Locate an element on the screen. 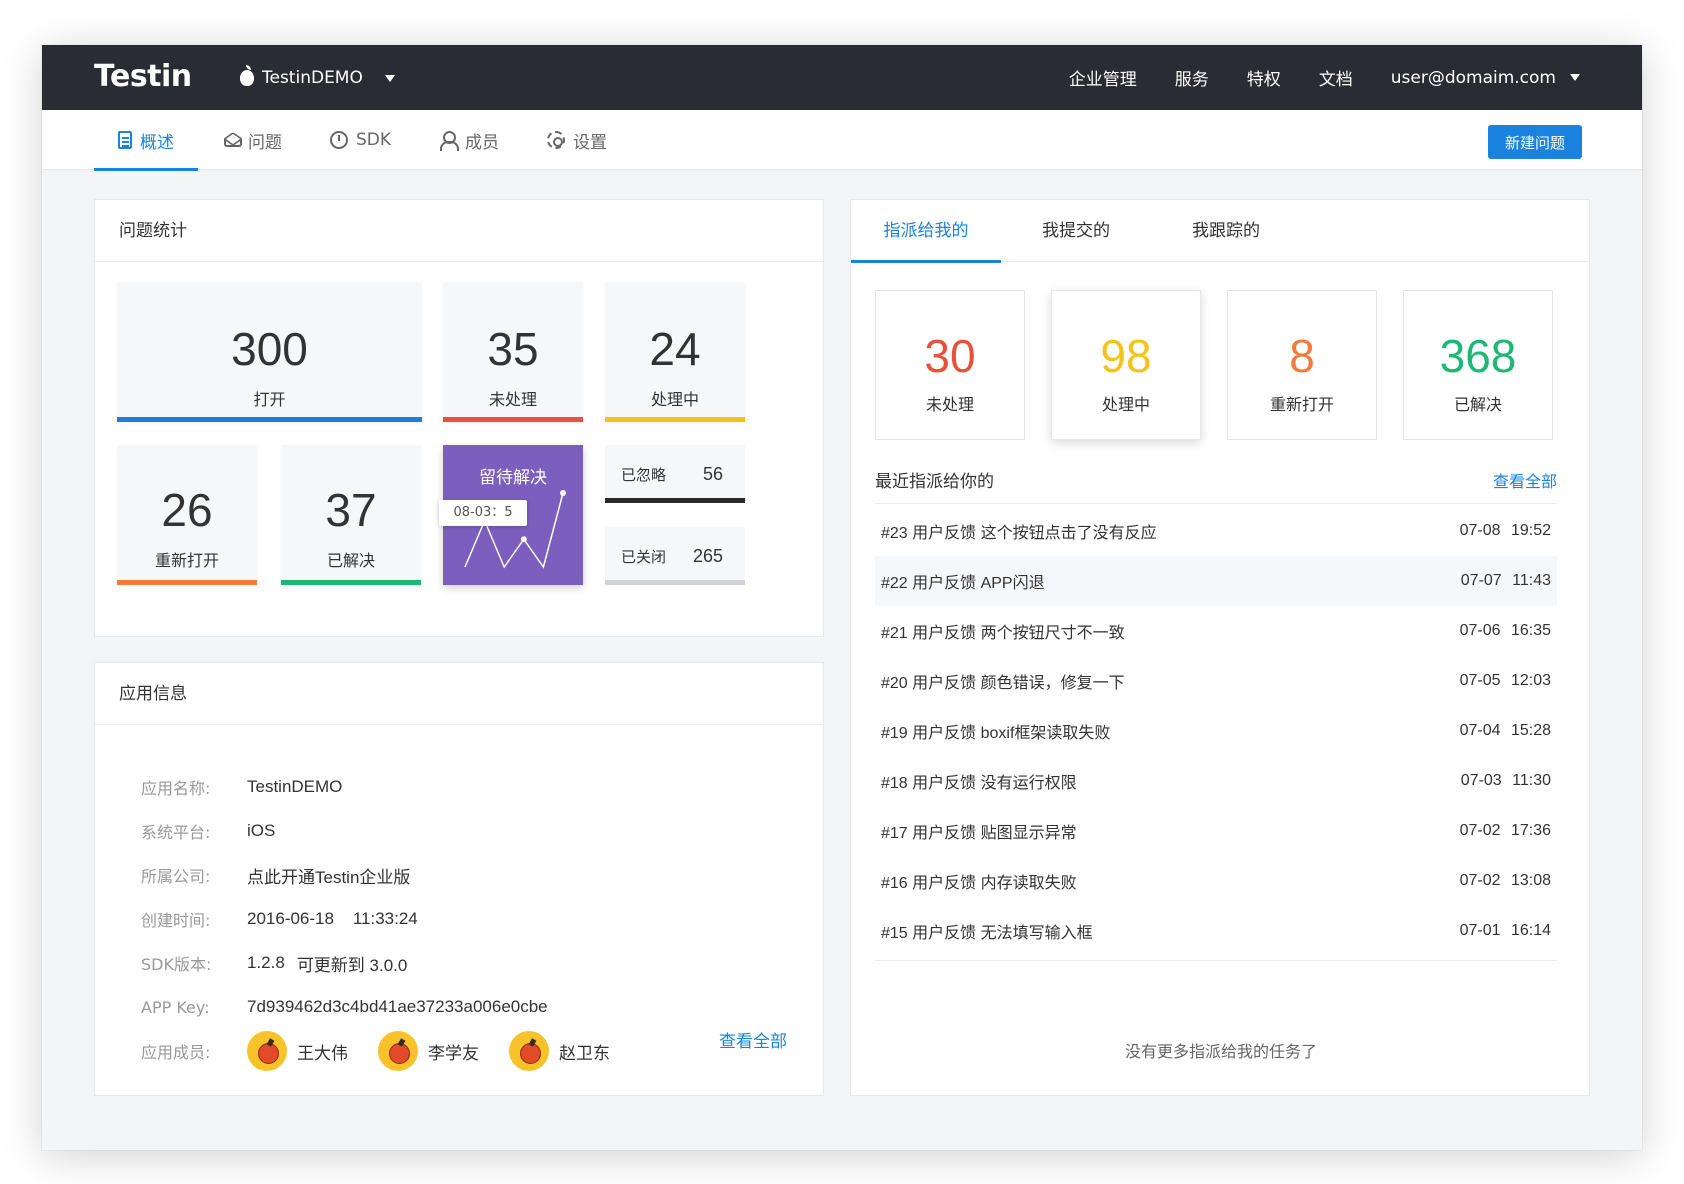 Image resolution: width=1684 pixels, height=1184 pixels. stat-value: 35 is located at coordinates (513, 349).